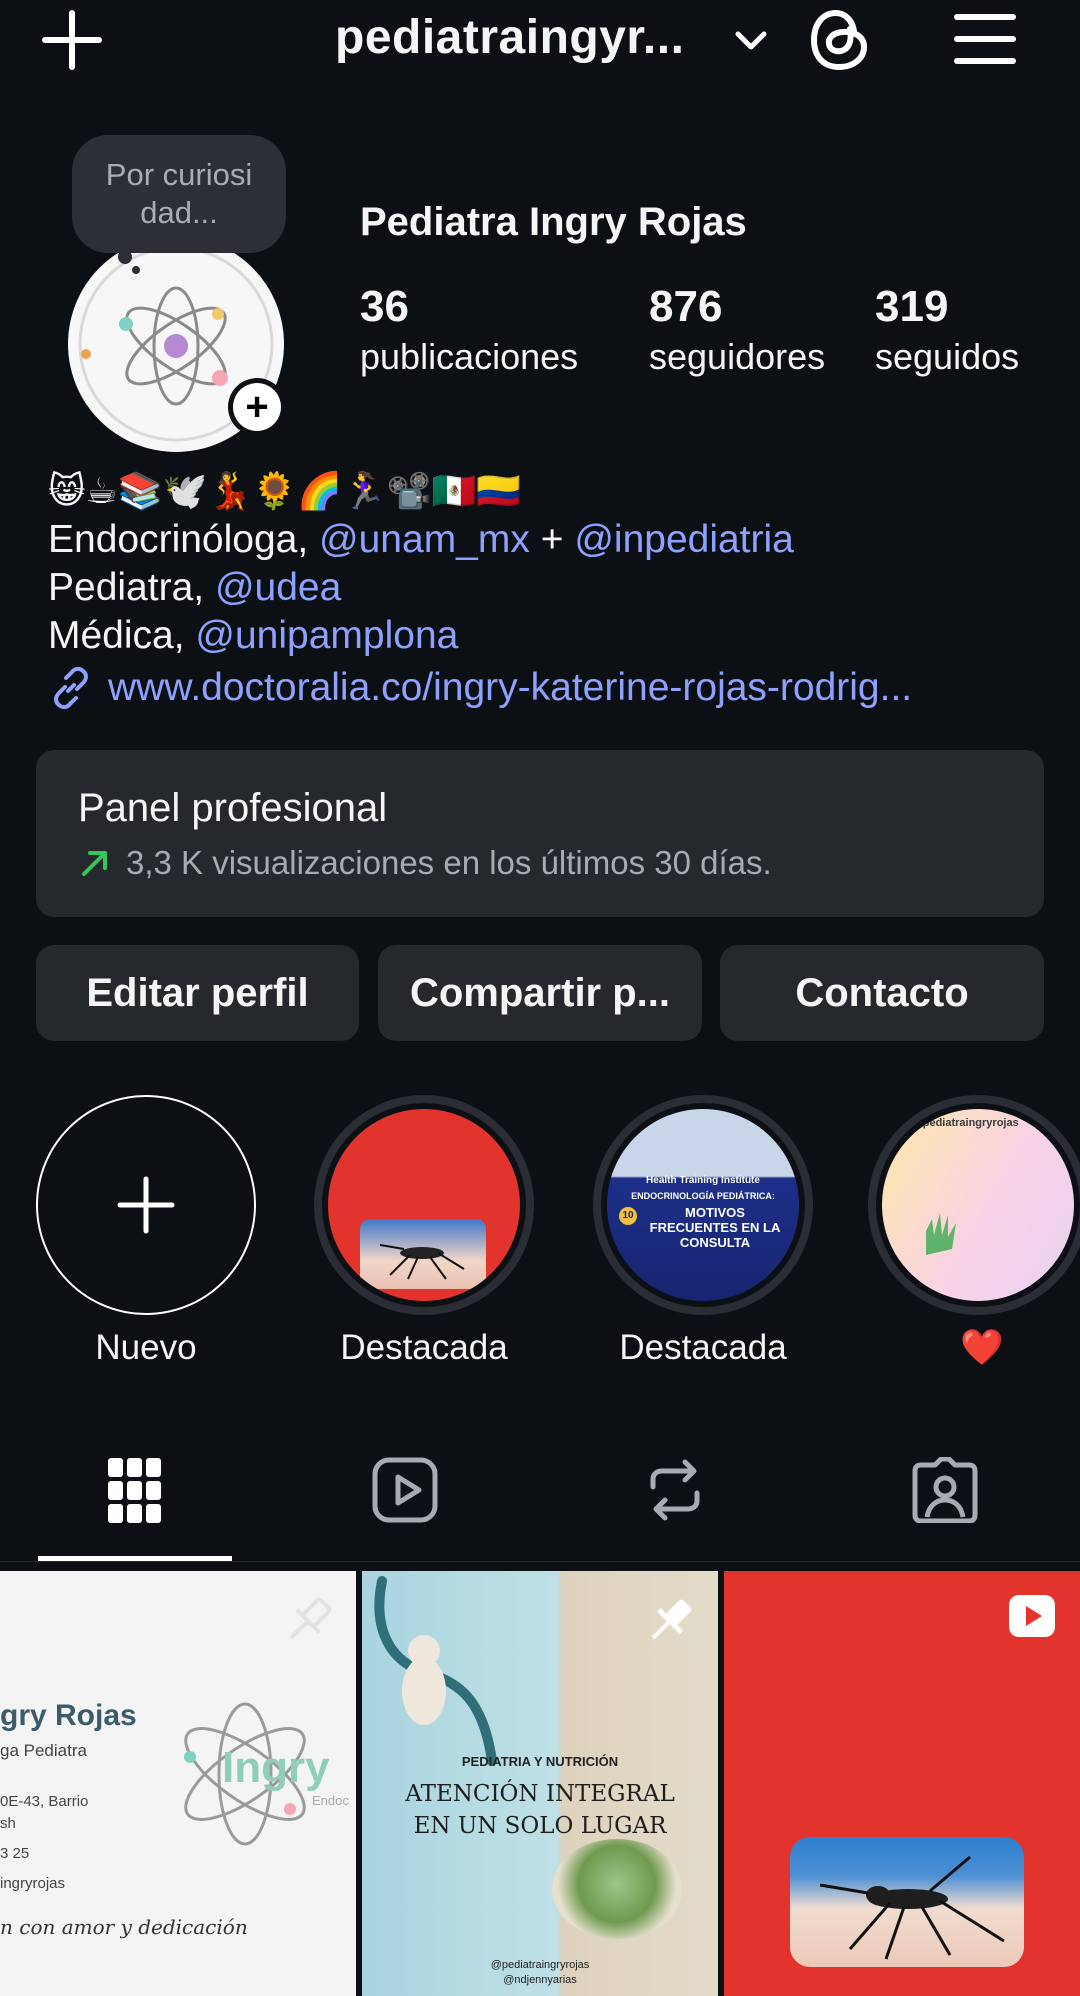 The width and height of the screenshot is (1080, 1996). I want to click on contact-button: Contacto, so click(882, 993).